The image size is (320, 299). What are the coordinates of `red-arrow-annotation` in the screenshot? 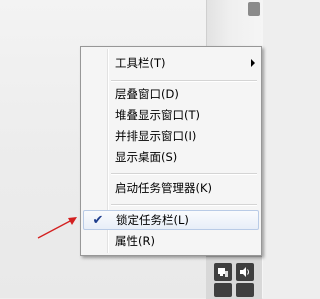 It's located at (57, 228).